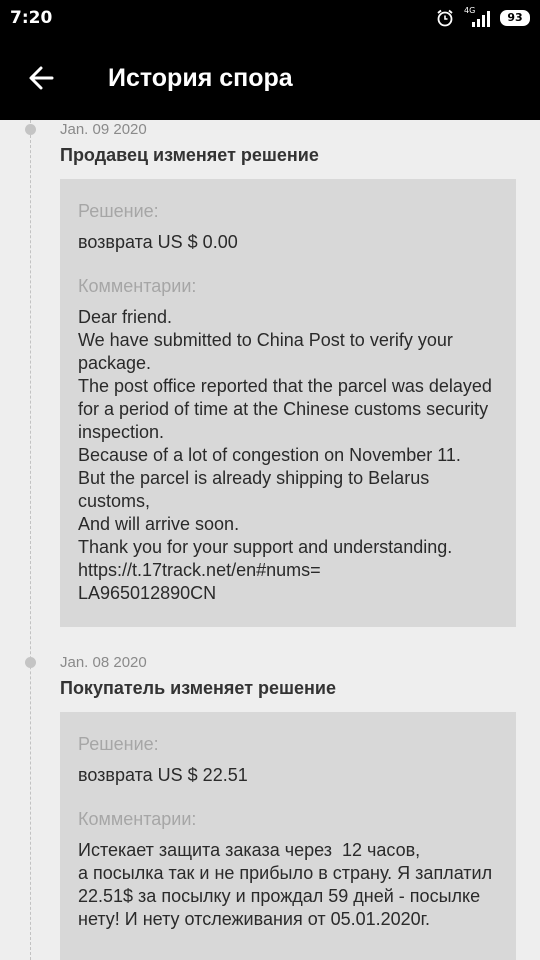 Image resolution: width=540 pixels, height=960 pixels. I want to click on alarm-clock-icon, so click(445, 18).